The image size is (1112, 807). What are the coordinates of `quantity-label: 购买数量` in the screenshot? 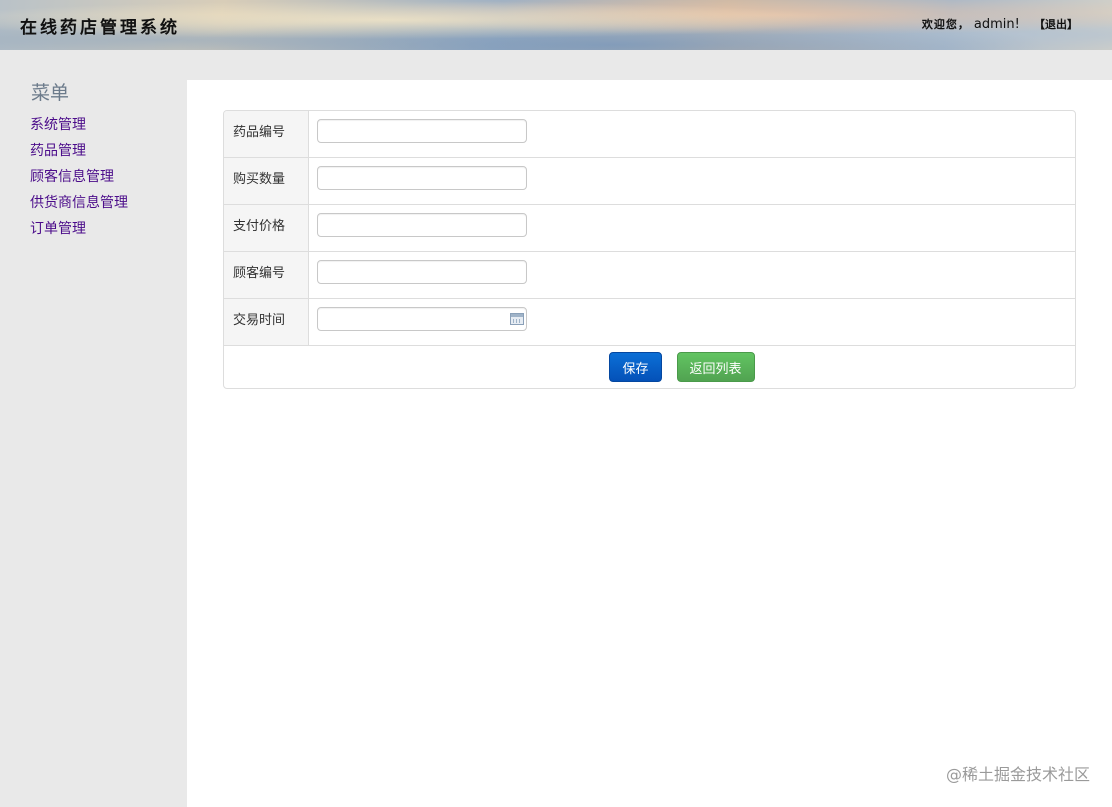 It's located at (266, 181).